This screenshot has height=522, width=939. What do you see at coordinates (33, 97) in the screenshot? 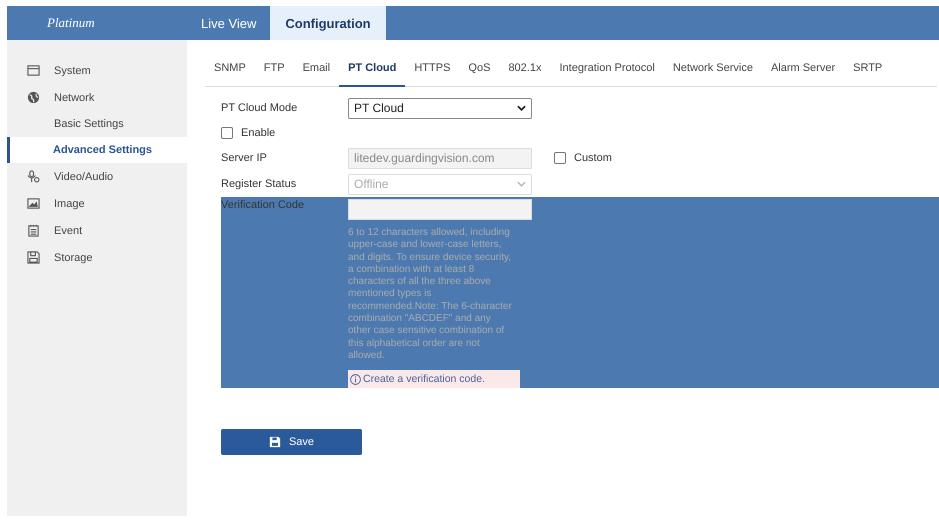
I see `network-icon` at bounding box center [33, 97].